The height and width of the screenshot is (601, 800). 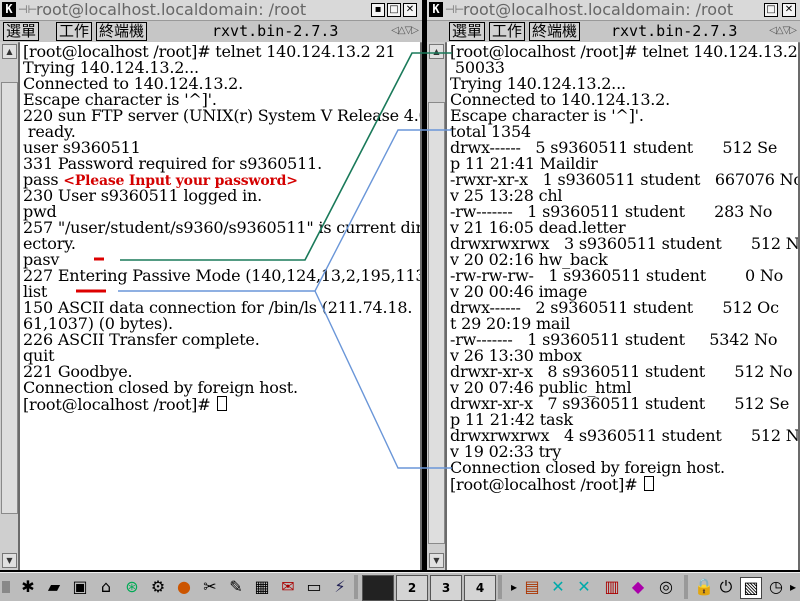 What do you see at coordinates (532, 587) in the screenshot?
I see `app-window-icon: ▤` at bounding box center [532, 587].